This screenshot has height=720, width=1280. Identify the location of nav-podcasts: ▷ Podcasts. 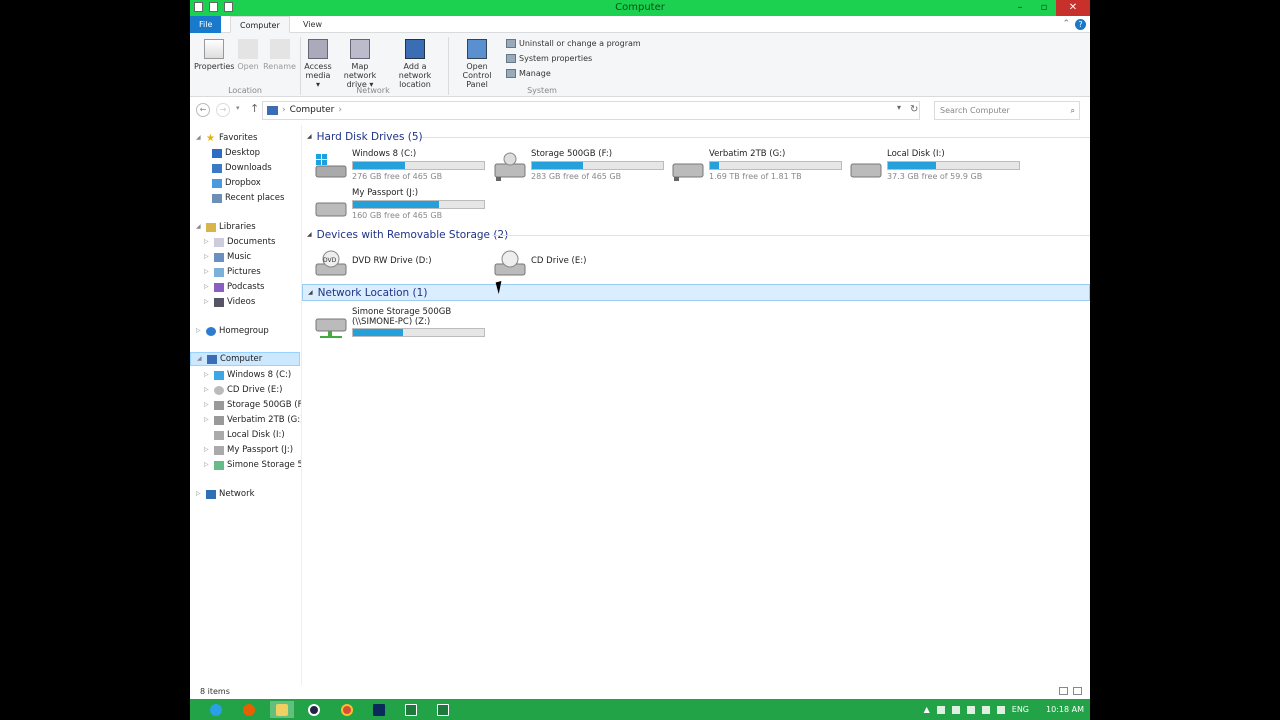
(234, 287).